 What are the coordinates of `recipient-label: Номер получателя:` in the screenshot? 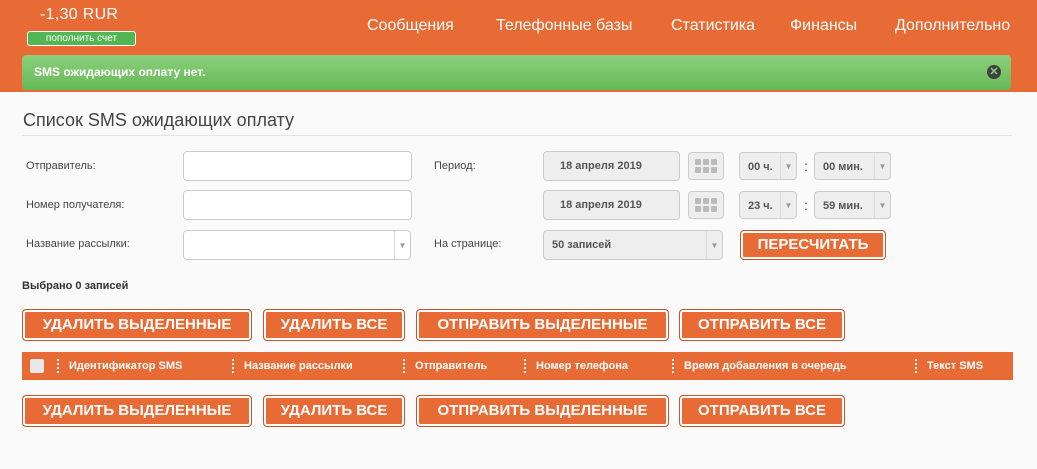 It's located at (75, 205).